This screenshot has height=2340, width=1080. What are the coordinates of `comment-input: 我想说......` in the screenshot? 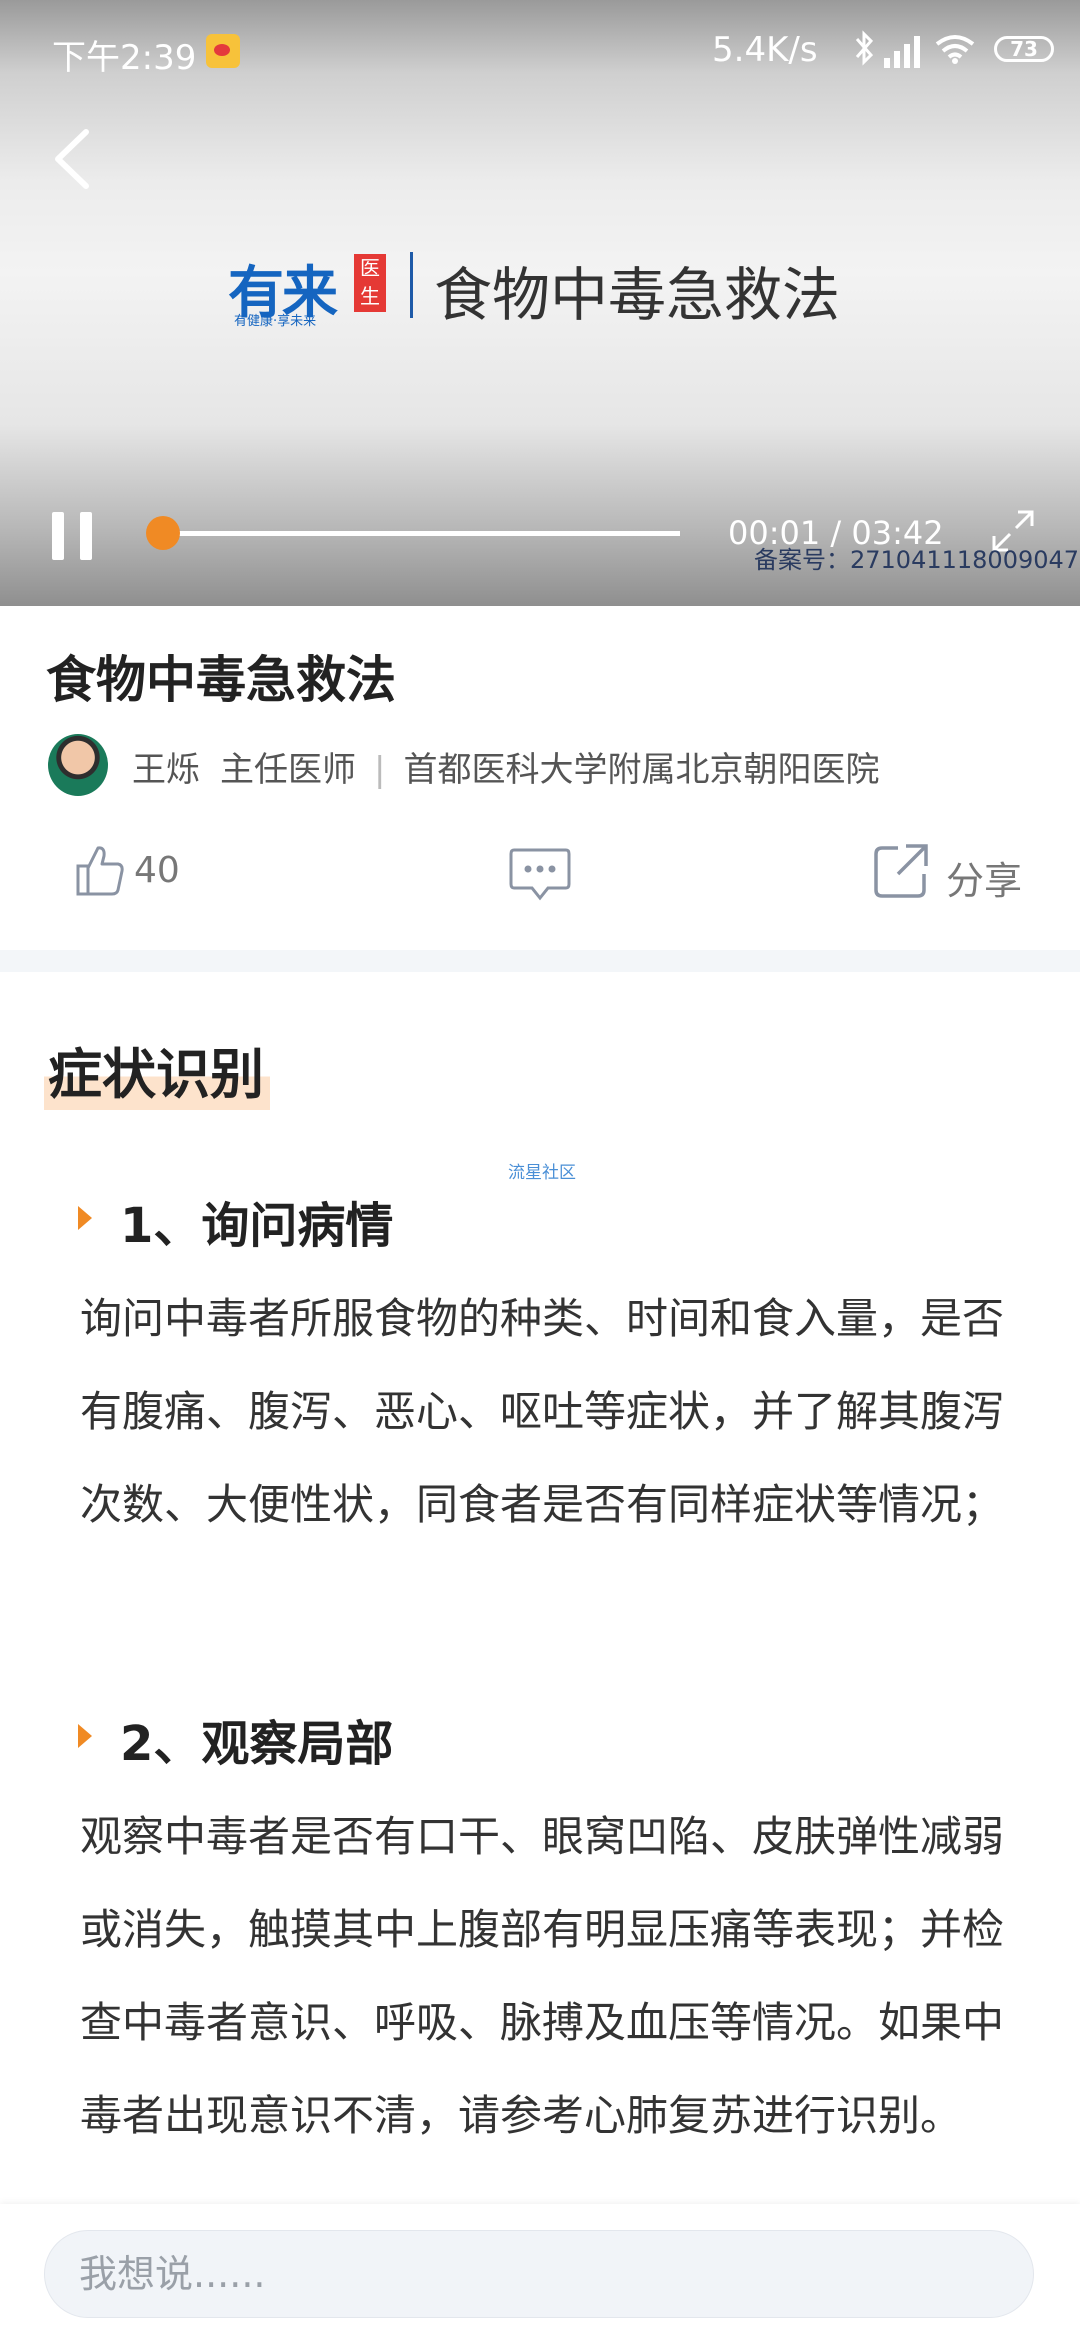 It's located at (539, 2274).